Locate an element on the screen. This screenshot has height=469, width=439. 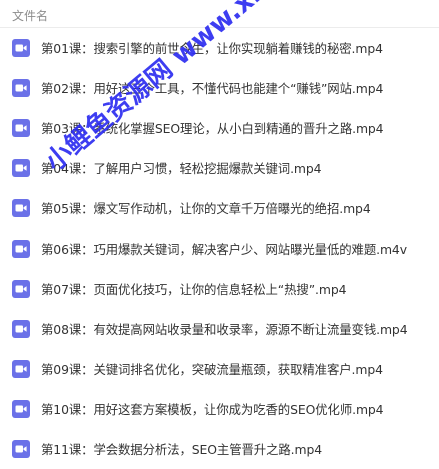
file-list-header: 文件名 is located at coordinates (219, 14).